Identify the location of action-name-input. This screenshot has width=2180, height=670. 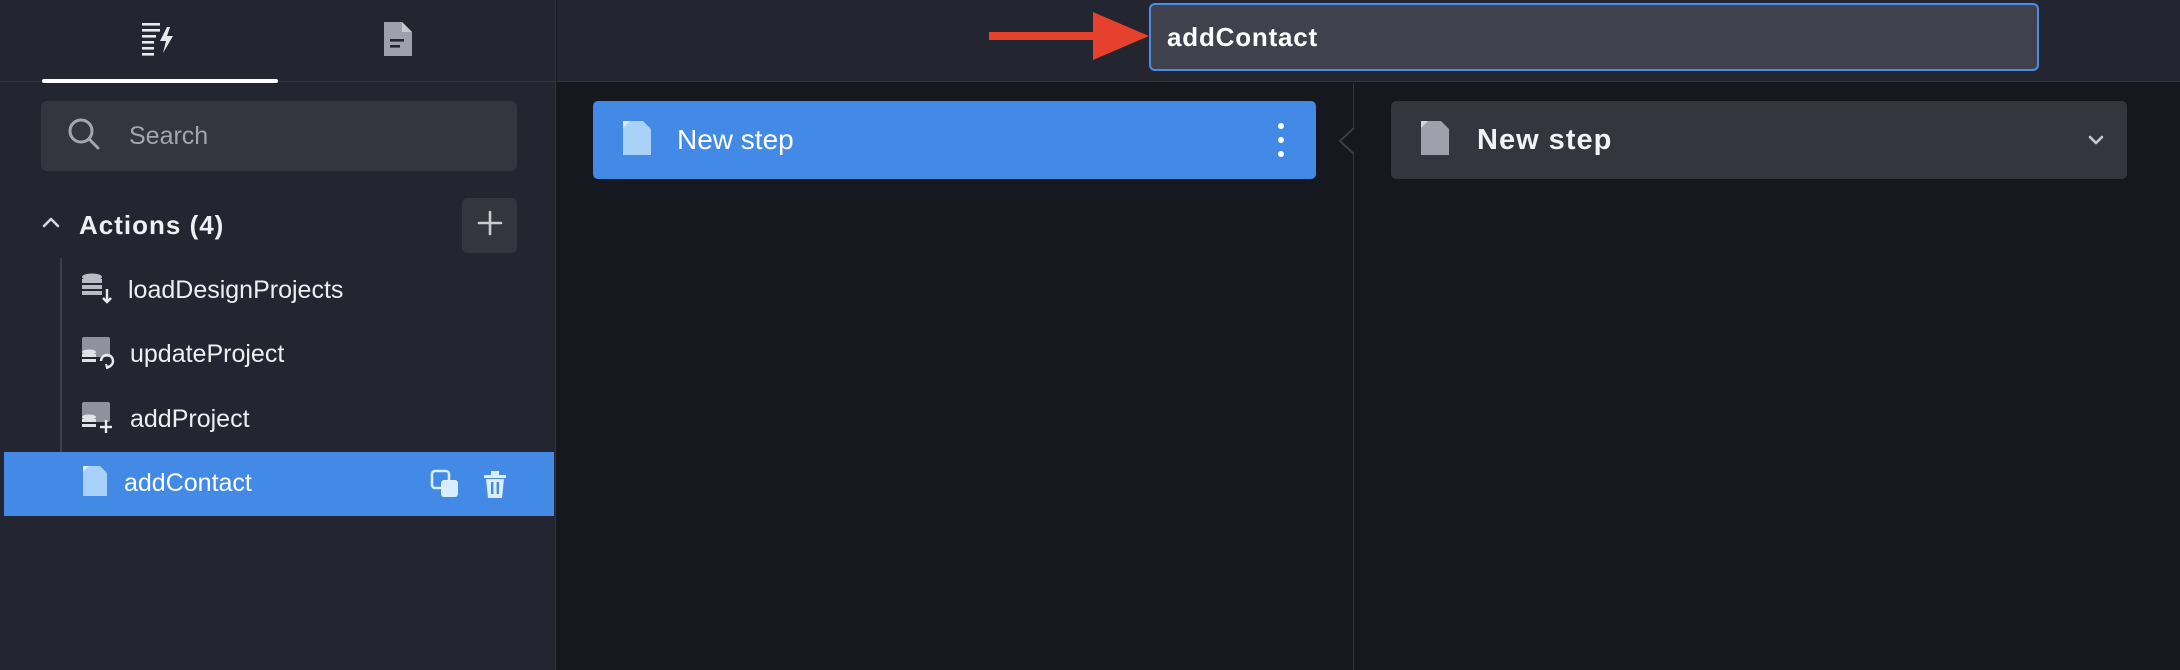
(1594, 37).